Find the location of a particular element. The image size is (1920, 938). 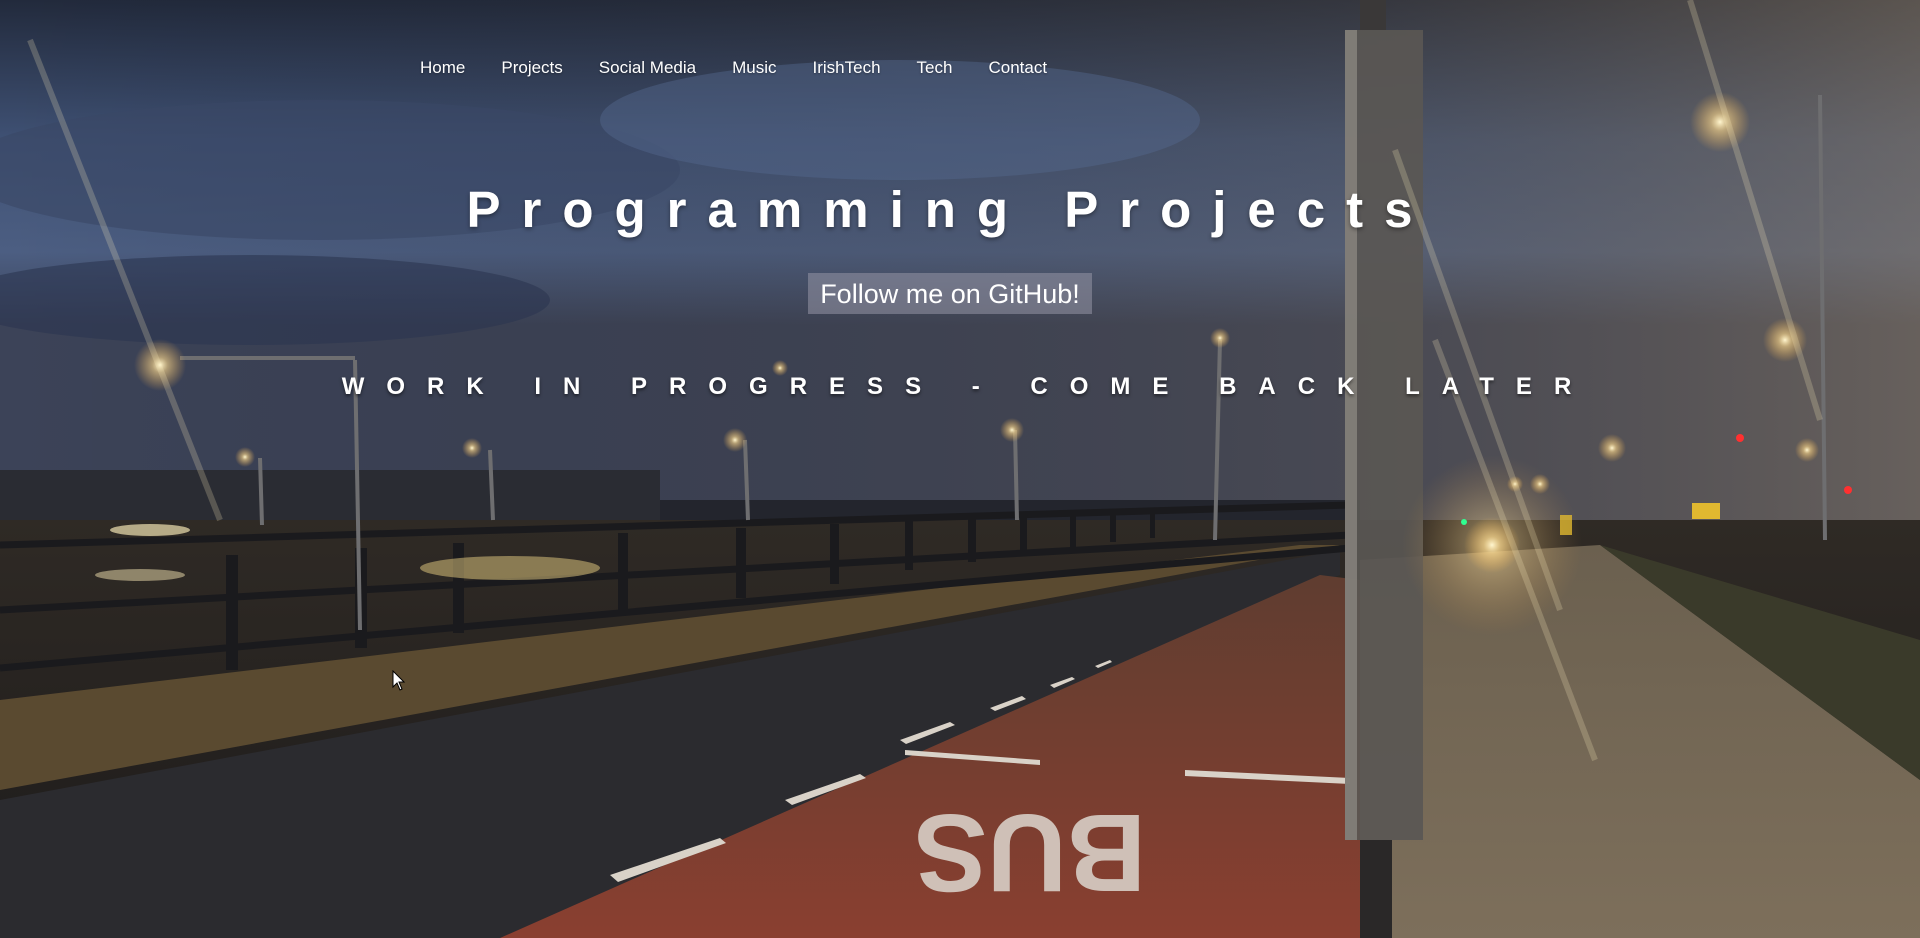

nav-music-link: Music is located at coordinates (754, 68).